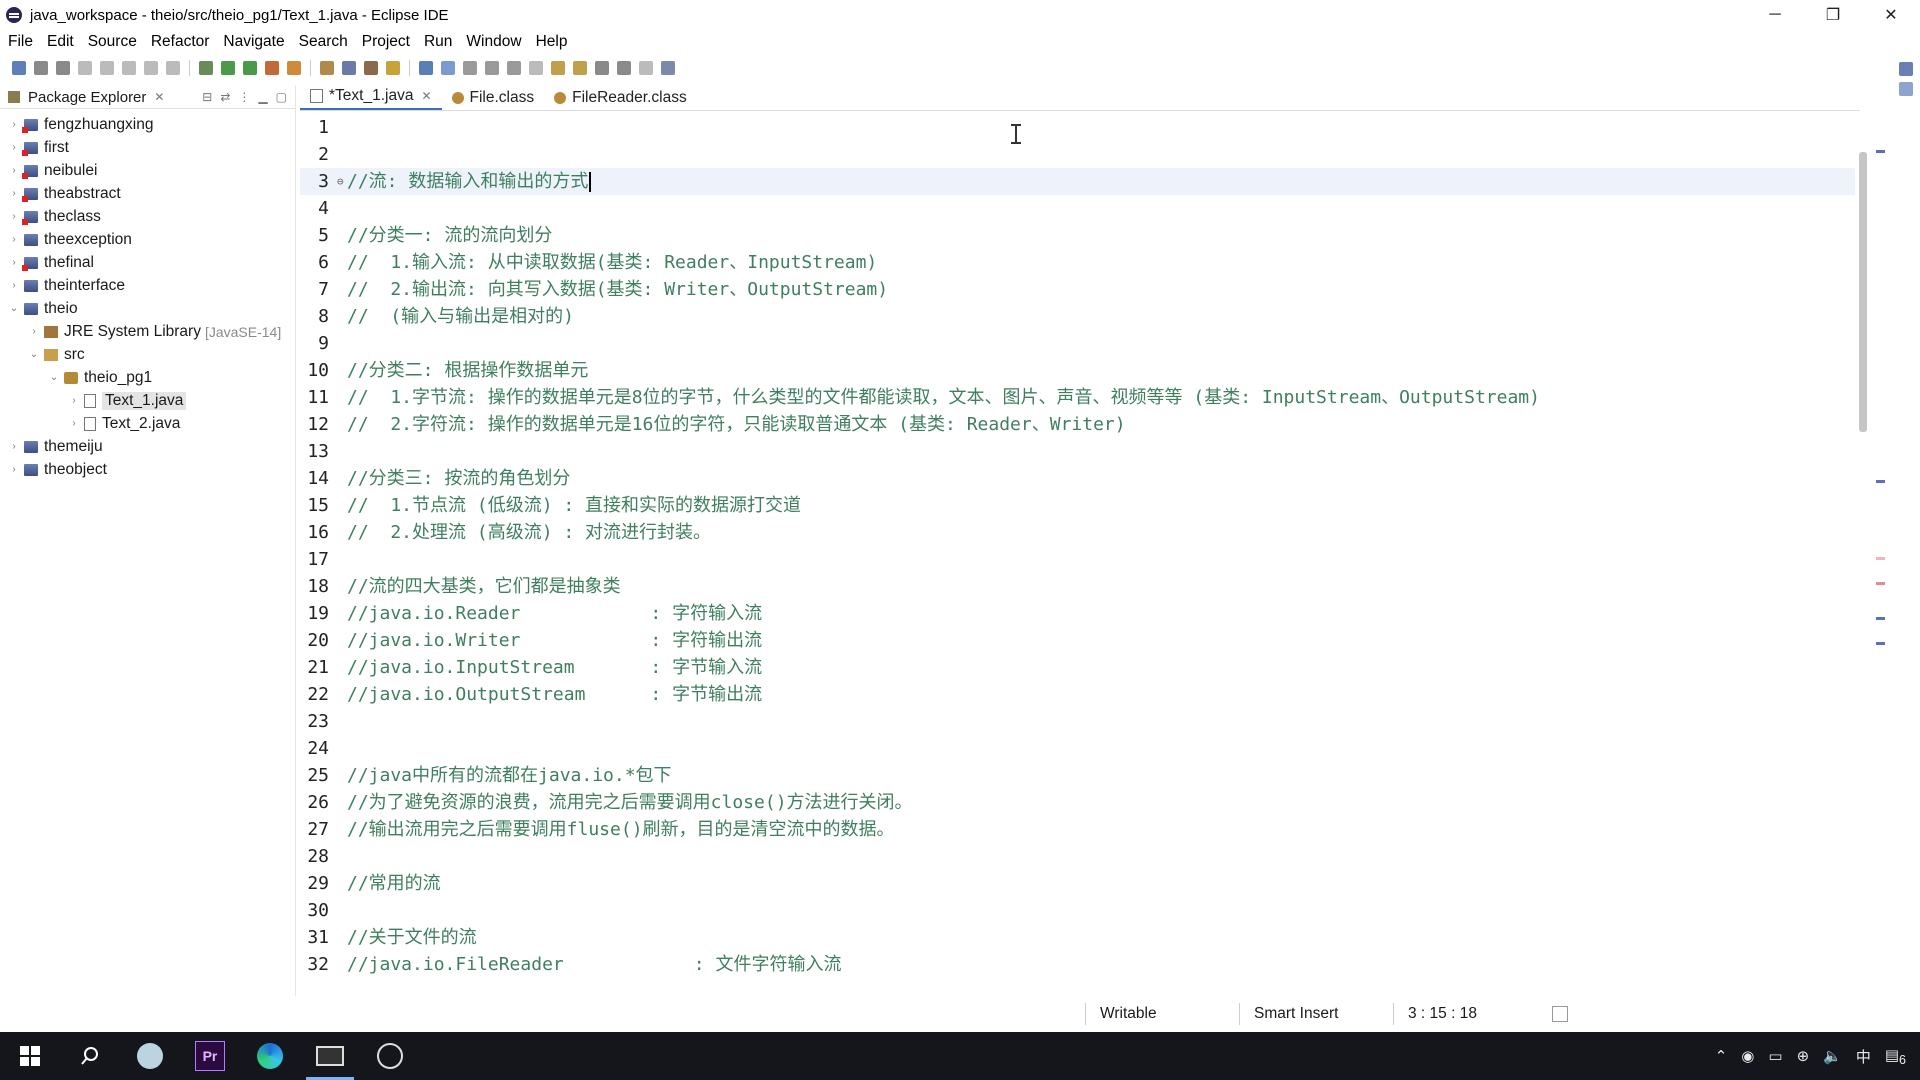  What do you see at coordinates (1775, 15) in the screenshot?
I see `minimize-button: ─` at bounding box center [1775, 15].